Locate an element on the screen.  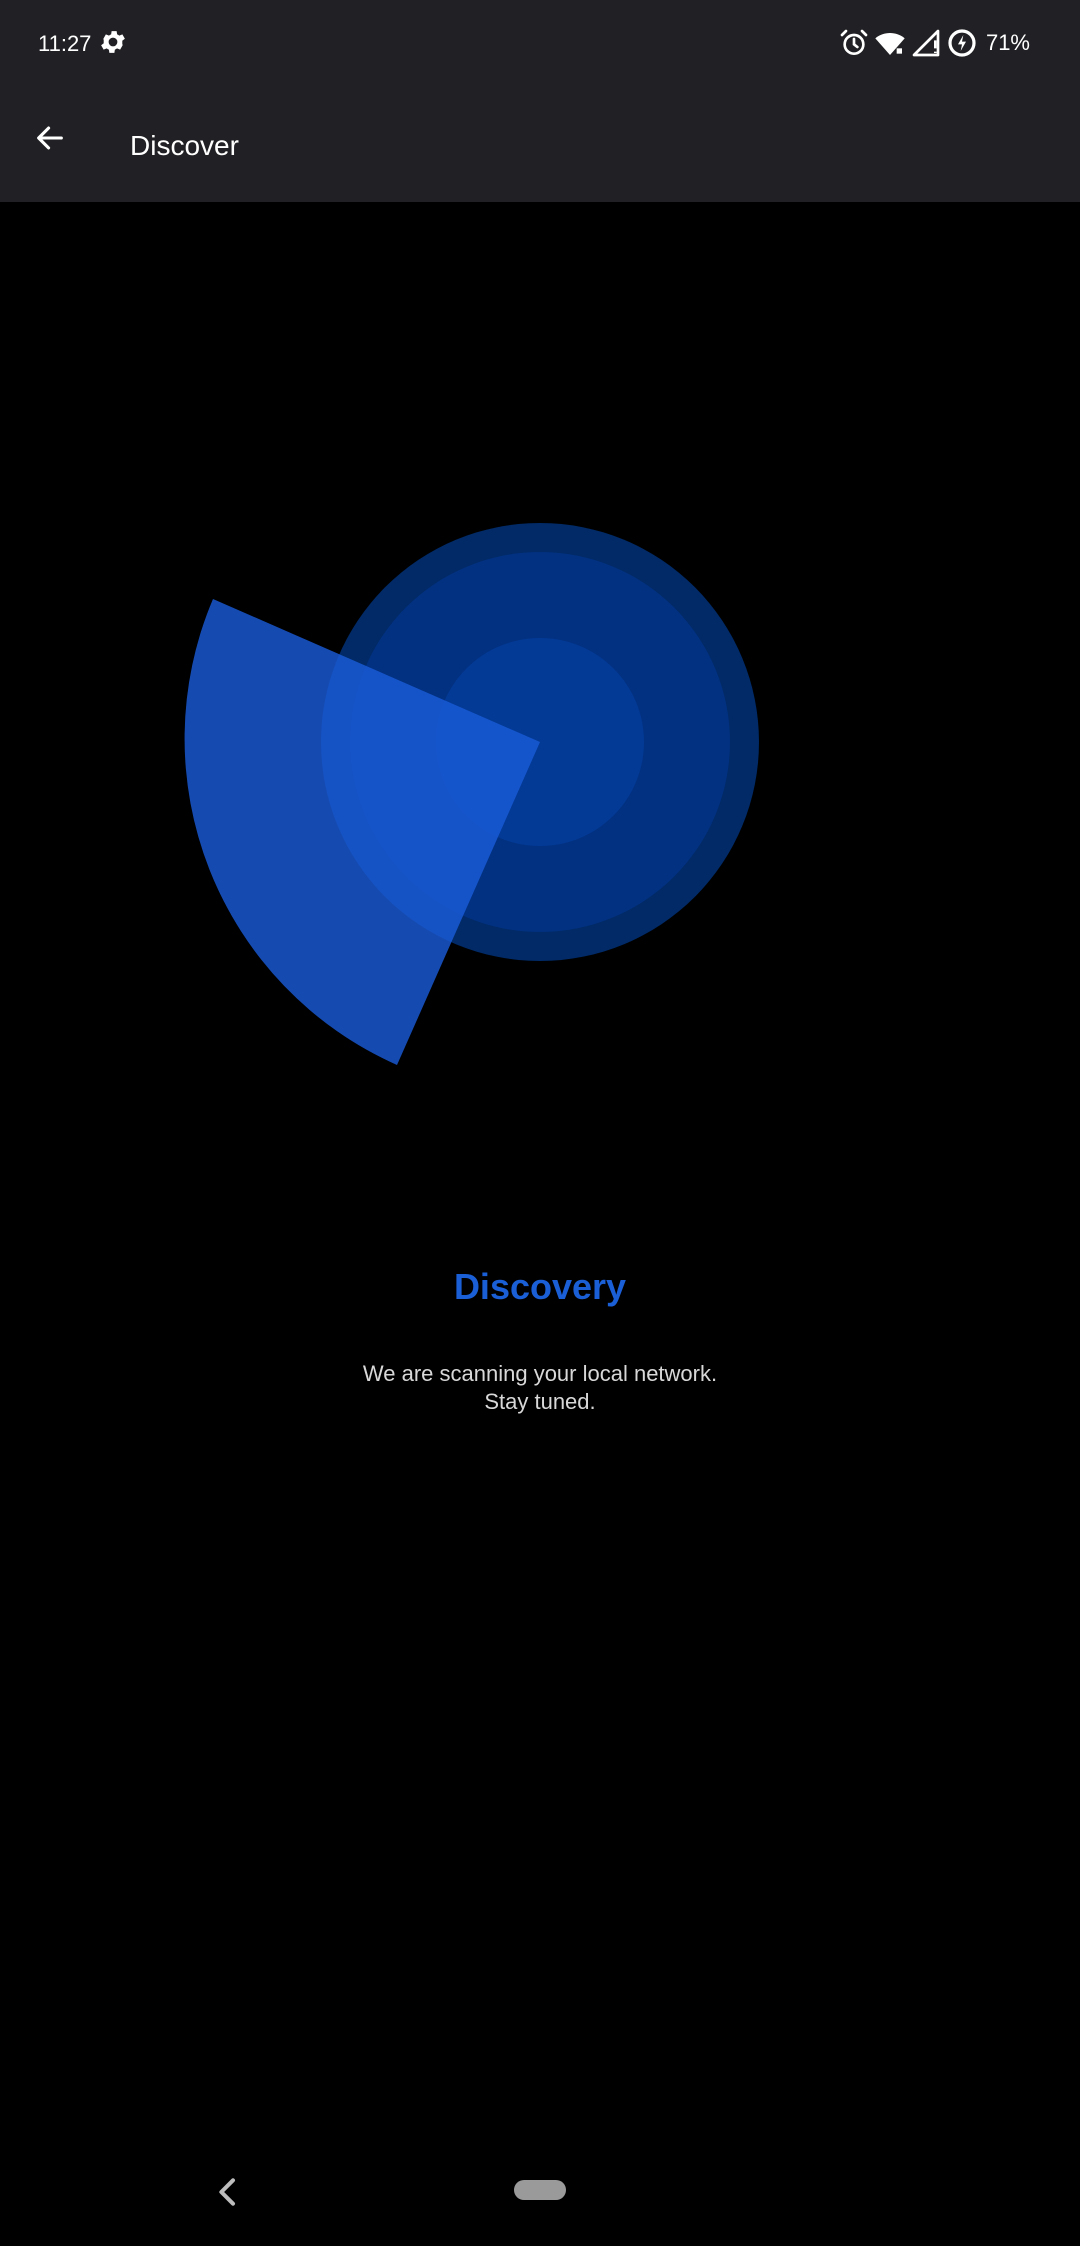
discovery-heading: Discovery is located at coordinates (540, 1286).